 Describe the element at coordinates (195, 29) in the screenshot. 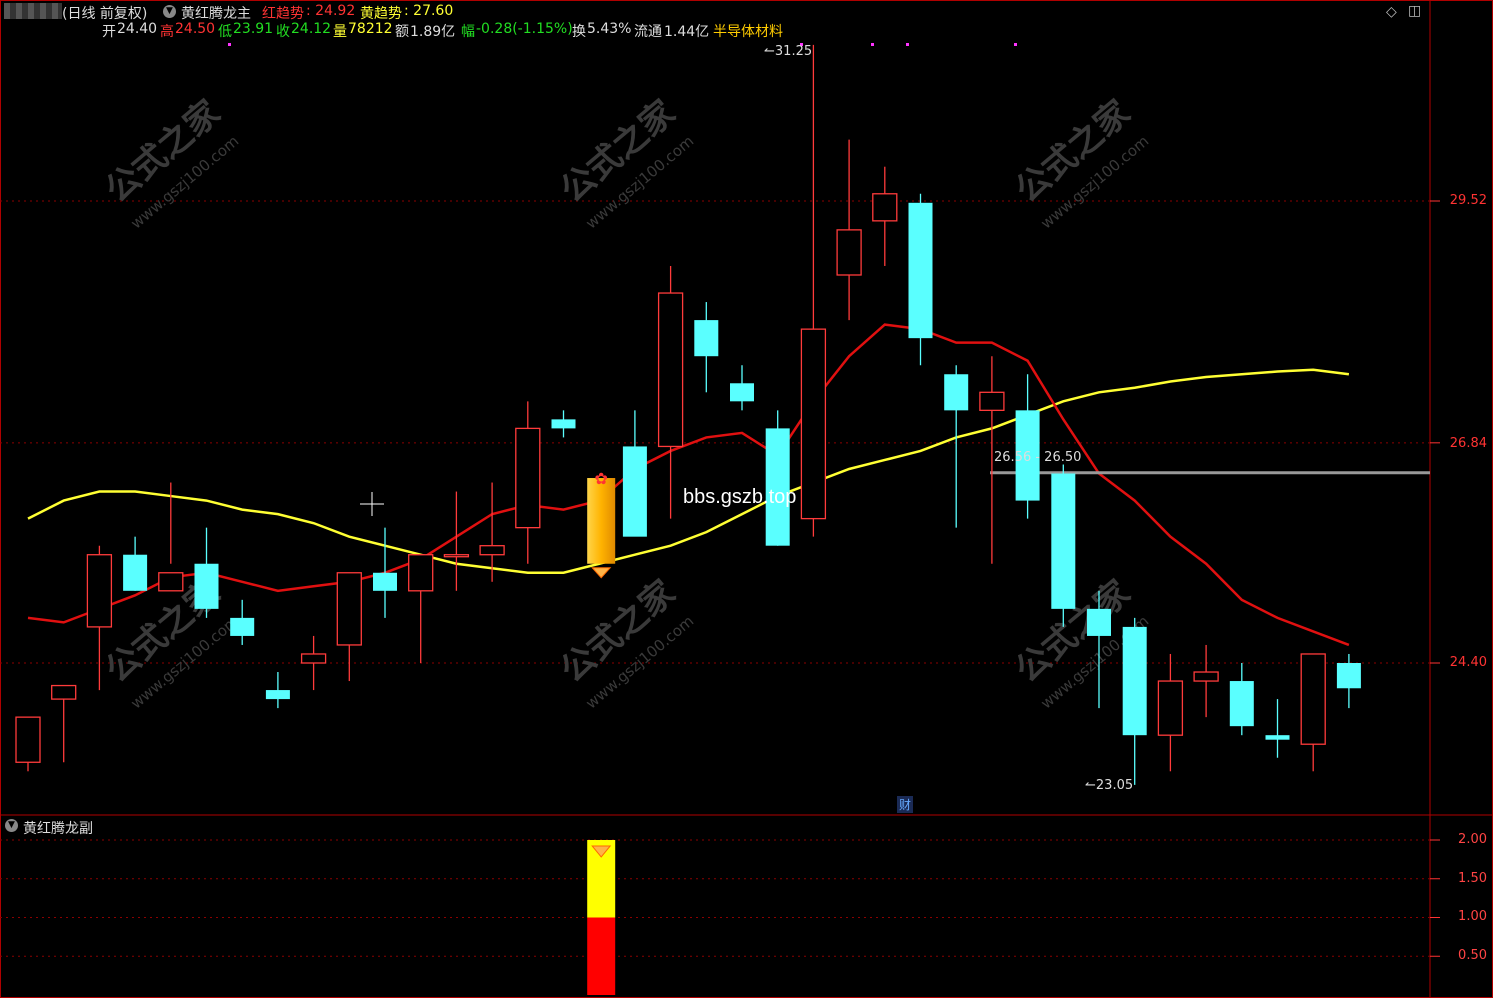

I see `high-value: 24.50` at that location.